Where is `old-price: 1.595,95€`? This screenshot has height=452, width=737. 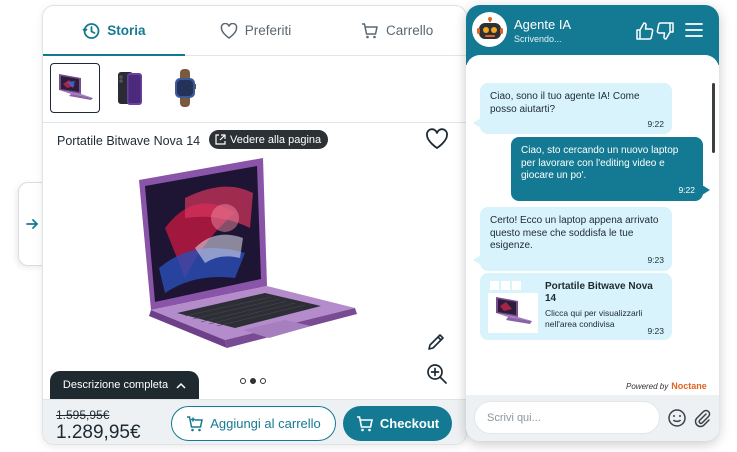
old-price: 1.595,95€ is located at coordinates (83, 415).